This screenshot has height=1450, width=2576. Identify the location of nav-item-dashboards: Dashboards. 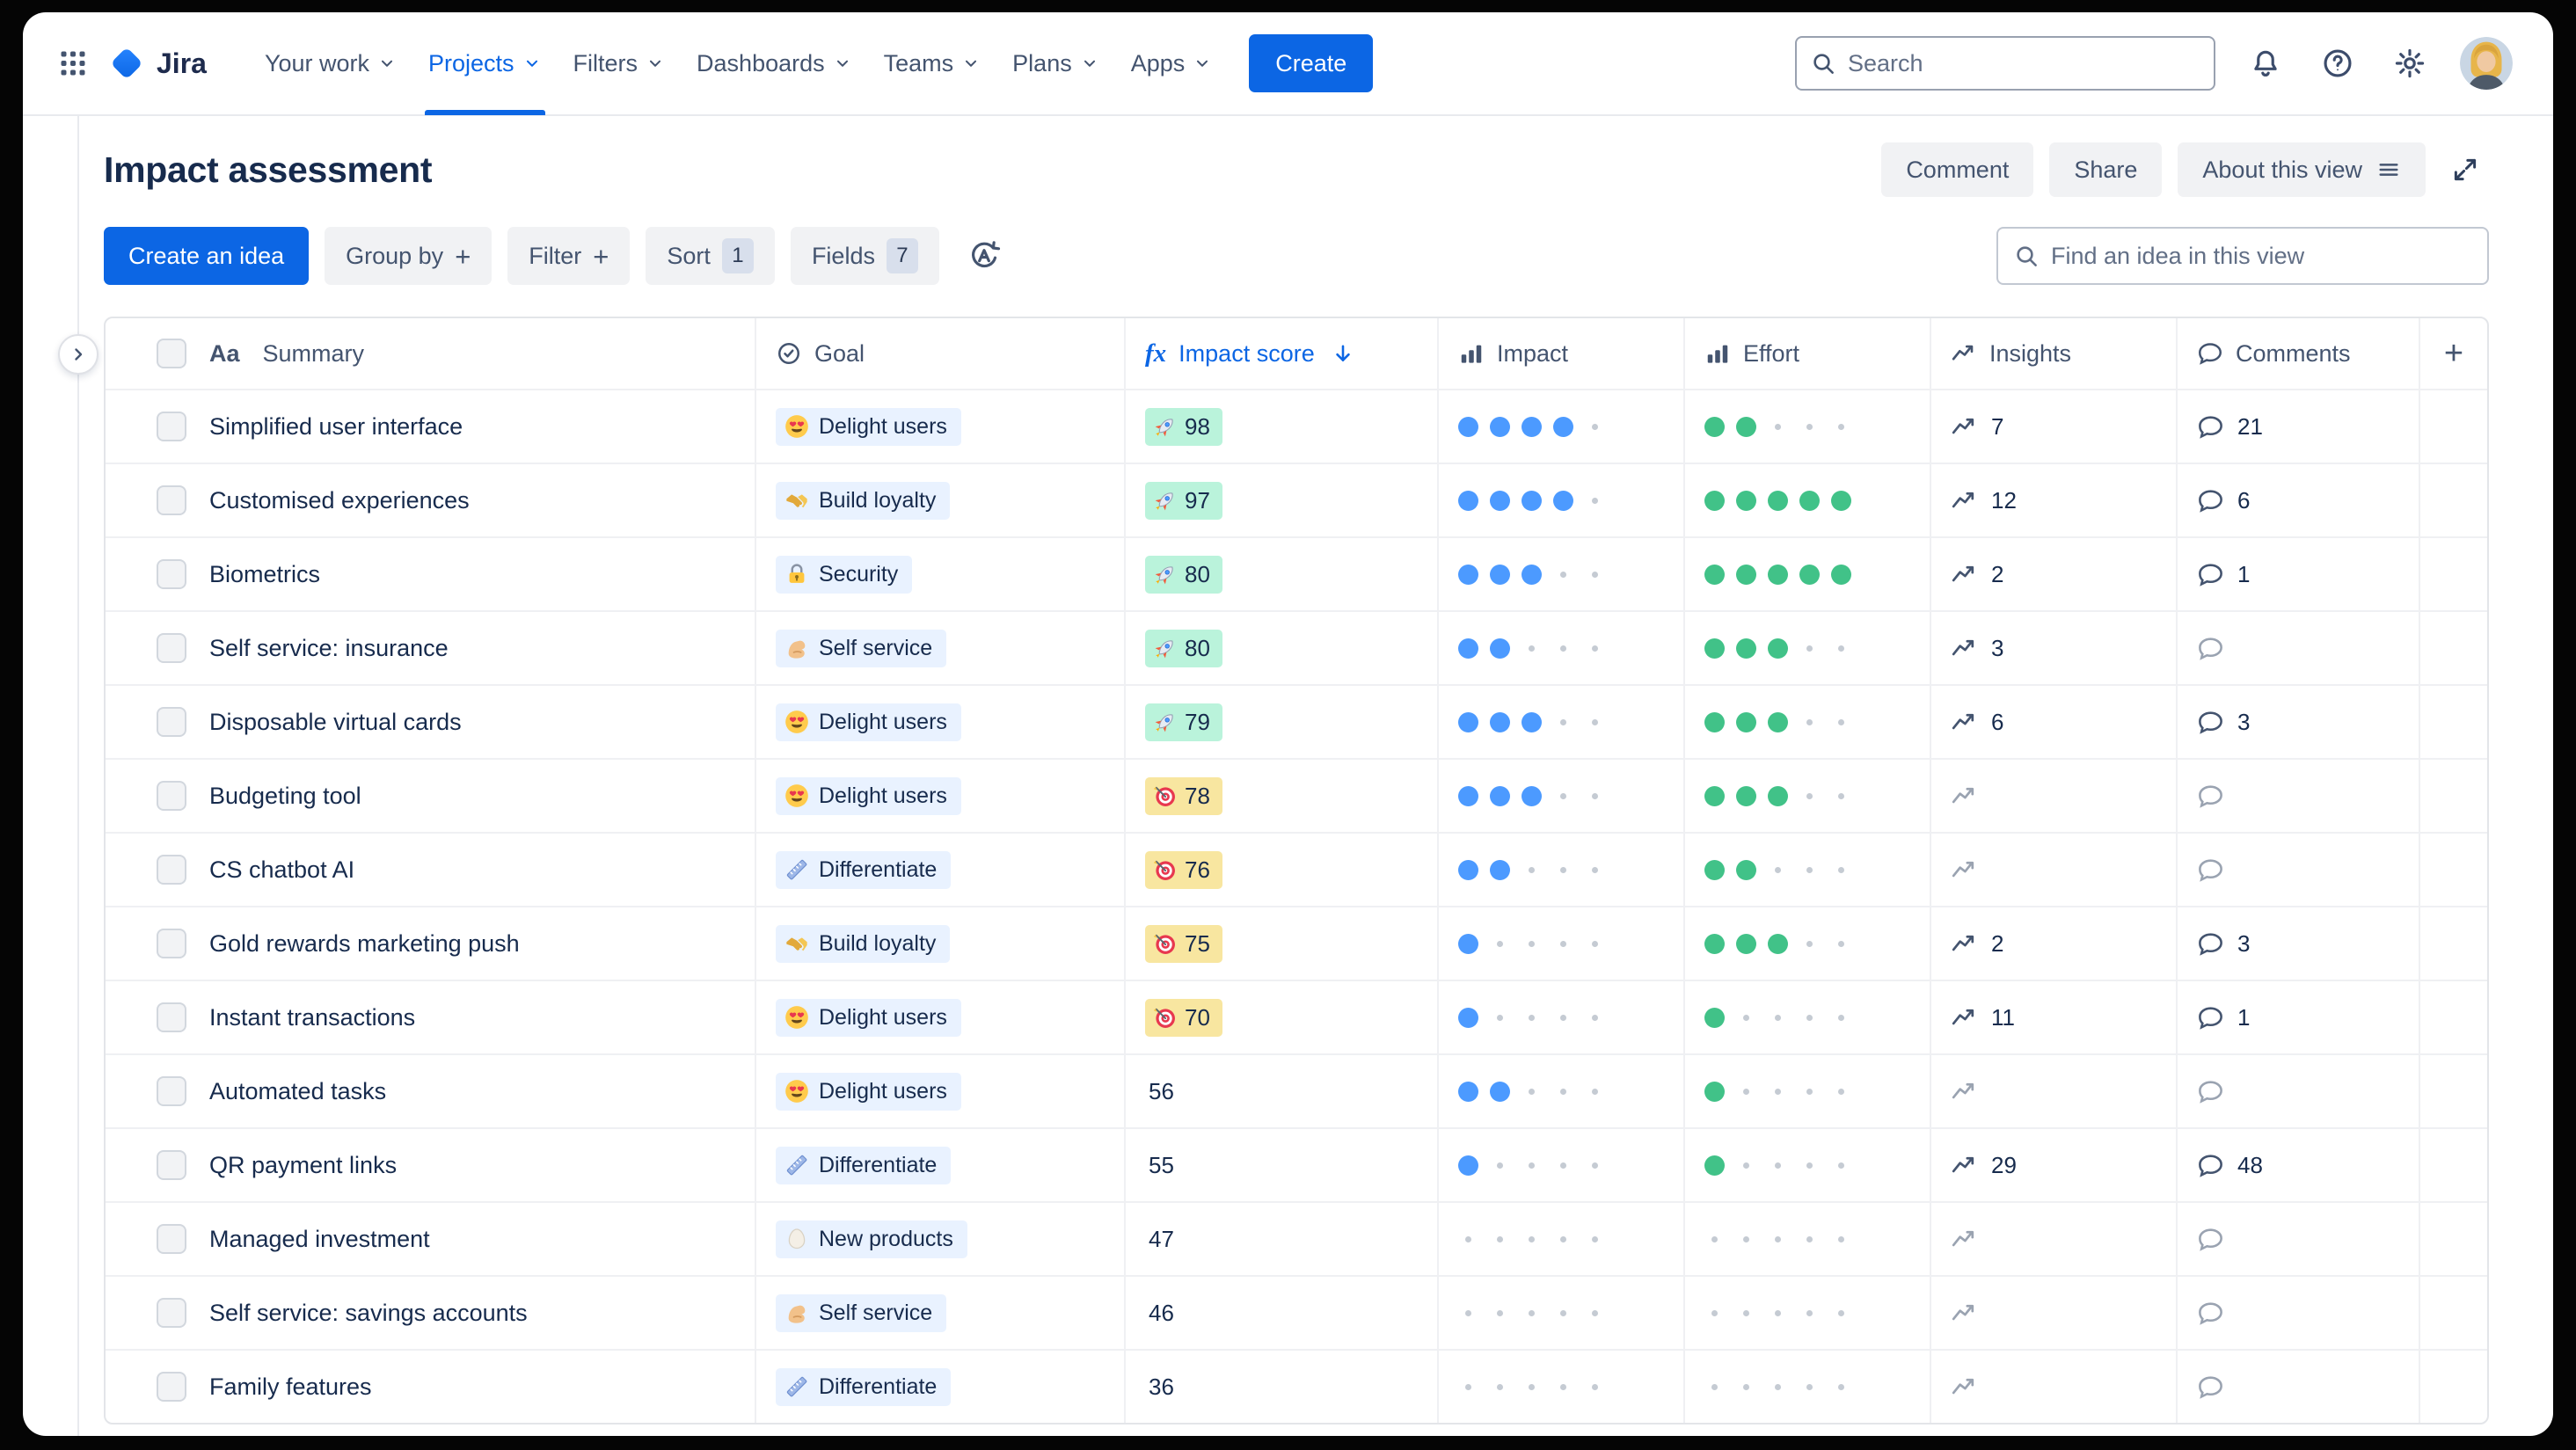
(774, 63).